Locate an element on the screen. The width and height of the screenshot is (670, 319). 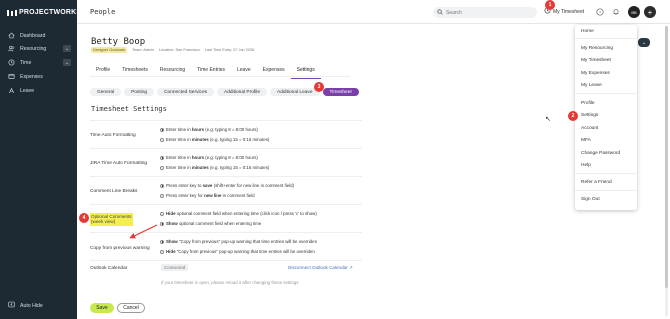
projectworks-logo: PROJECTWORKS is located at coordinates (44, 12).